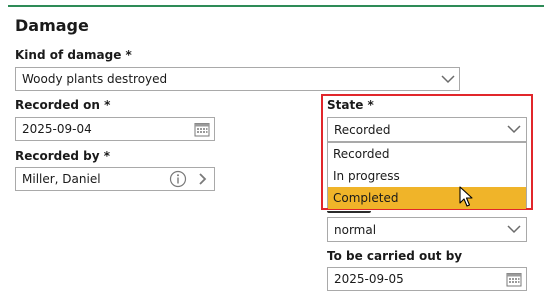  What do you see at coordinates (427, 198) in the screenshot?
I see `state-option-completed: Completed` at bounding box center [427, 198].